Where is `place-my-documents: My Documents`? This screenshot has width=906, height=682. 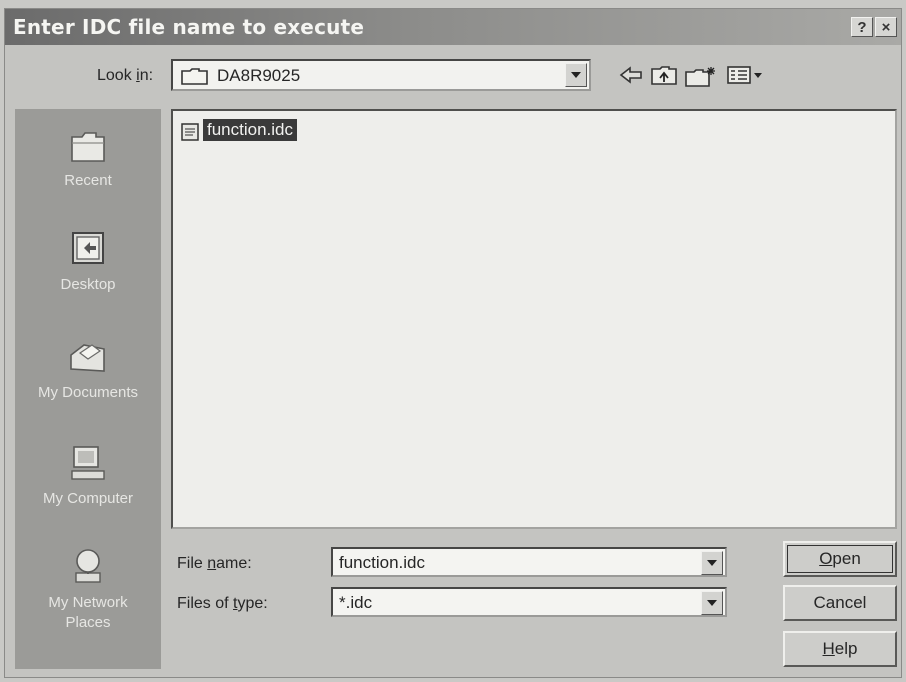
place-my-documents: My Documents is located at coordinates (88, 369).